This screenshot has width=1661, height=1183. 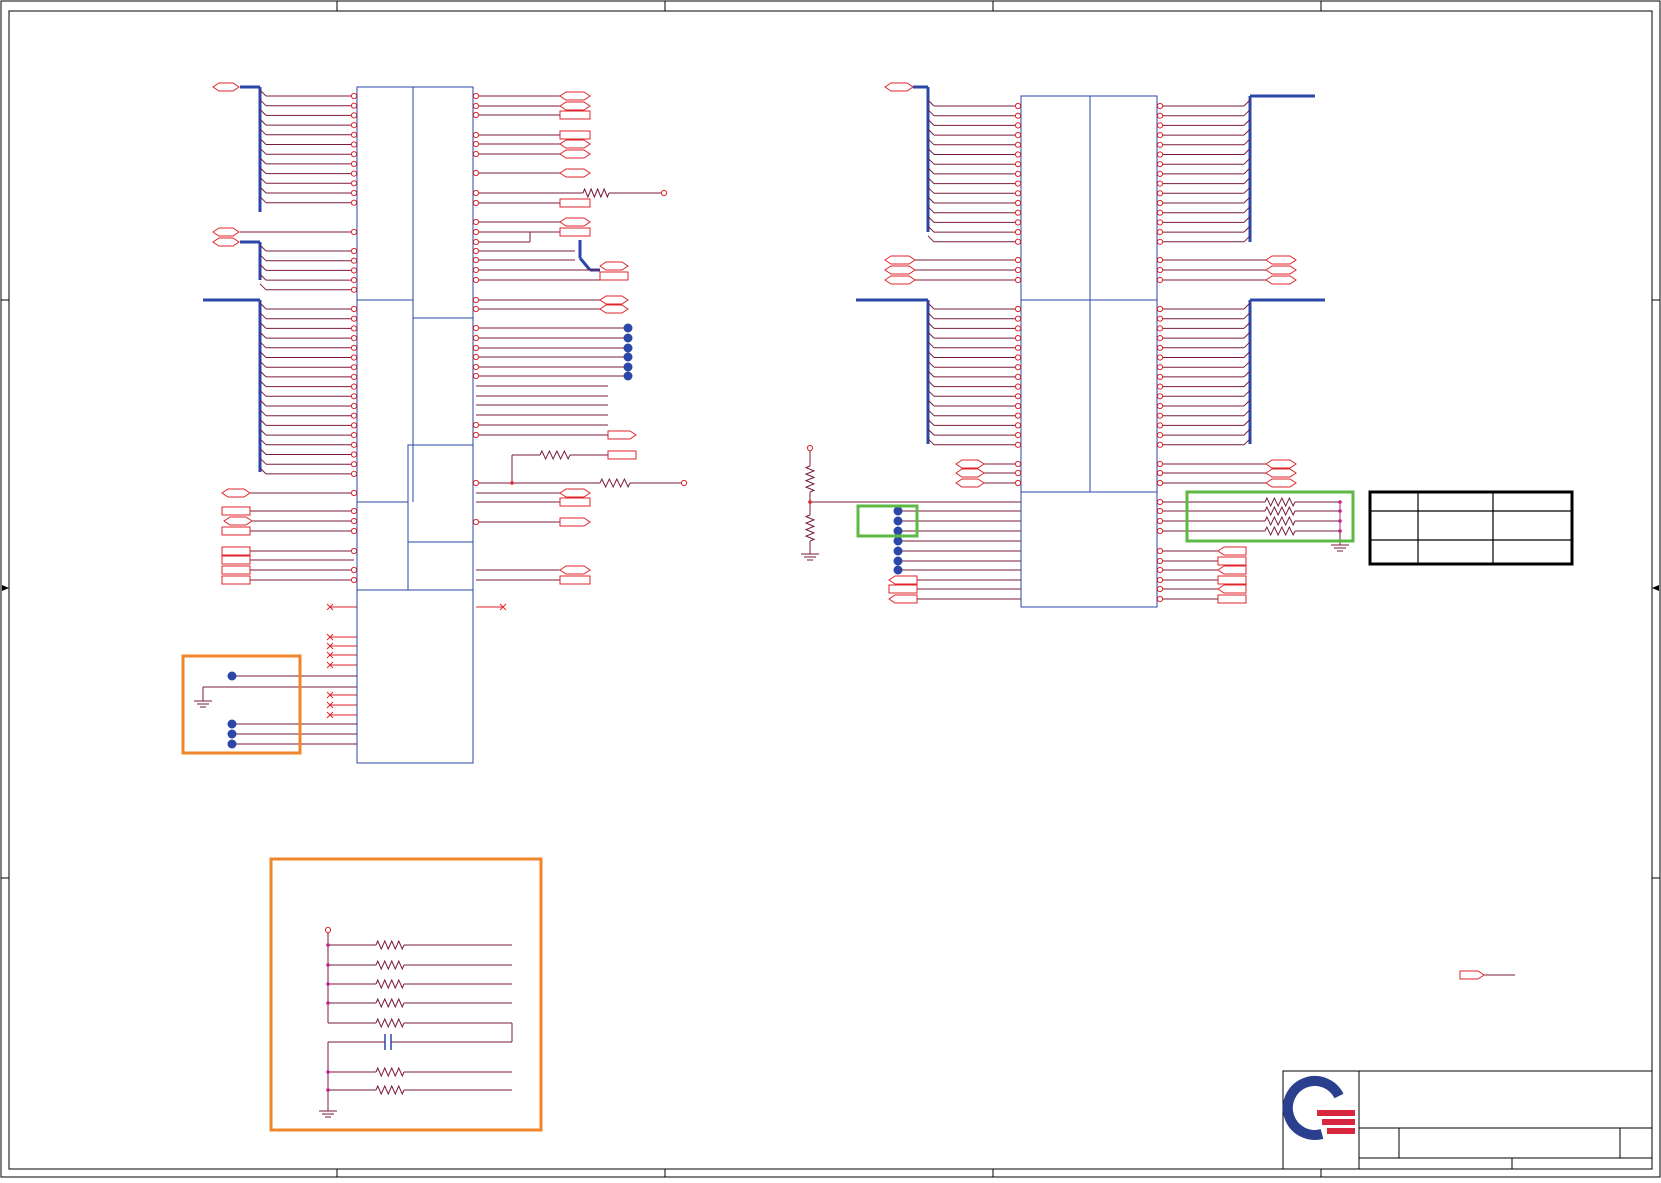 What do you see at coordinates (415, 425) in the screenshot?
I see `ic-left-body` at bounding box center [415, 425].